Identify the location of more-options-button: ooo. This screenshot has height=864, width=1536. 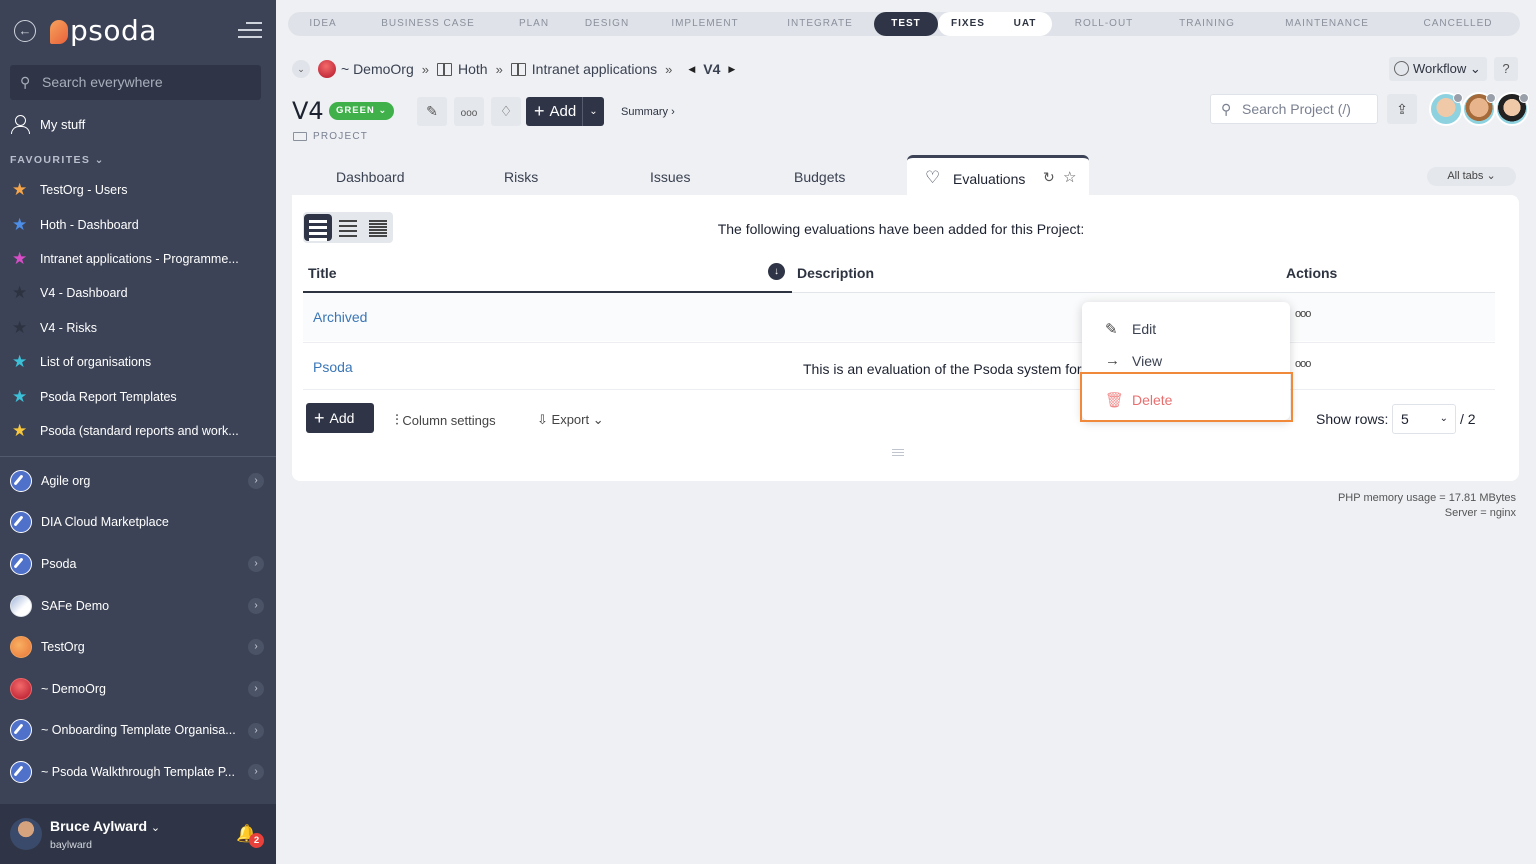
(469, 111).